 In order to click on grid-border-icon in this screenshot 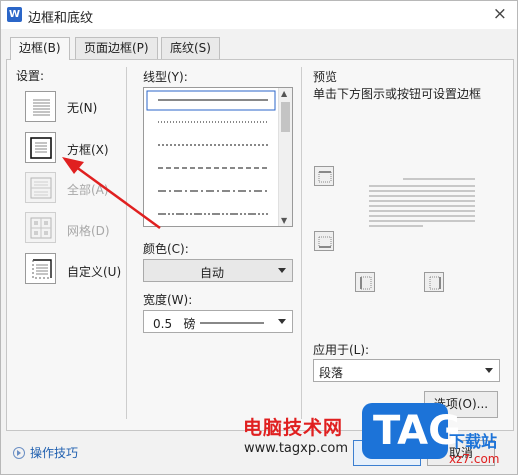, I will do `click(41, 228)`.